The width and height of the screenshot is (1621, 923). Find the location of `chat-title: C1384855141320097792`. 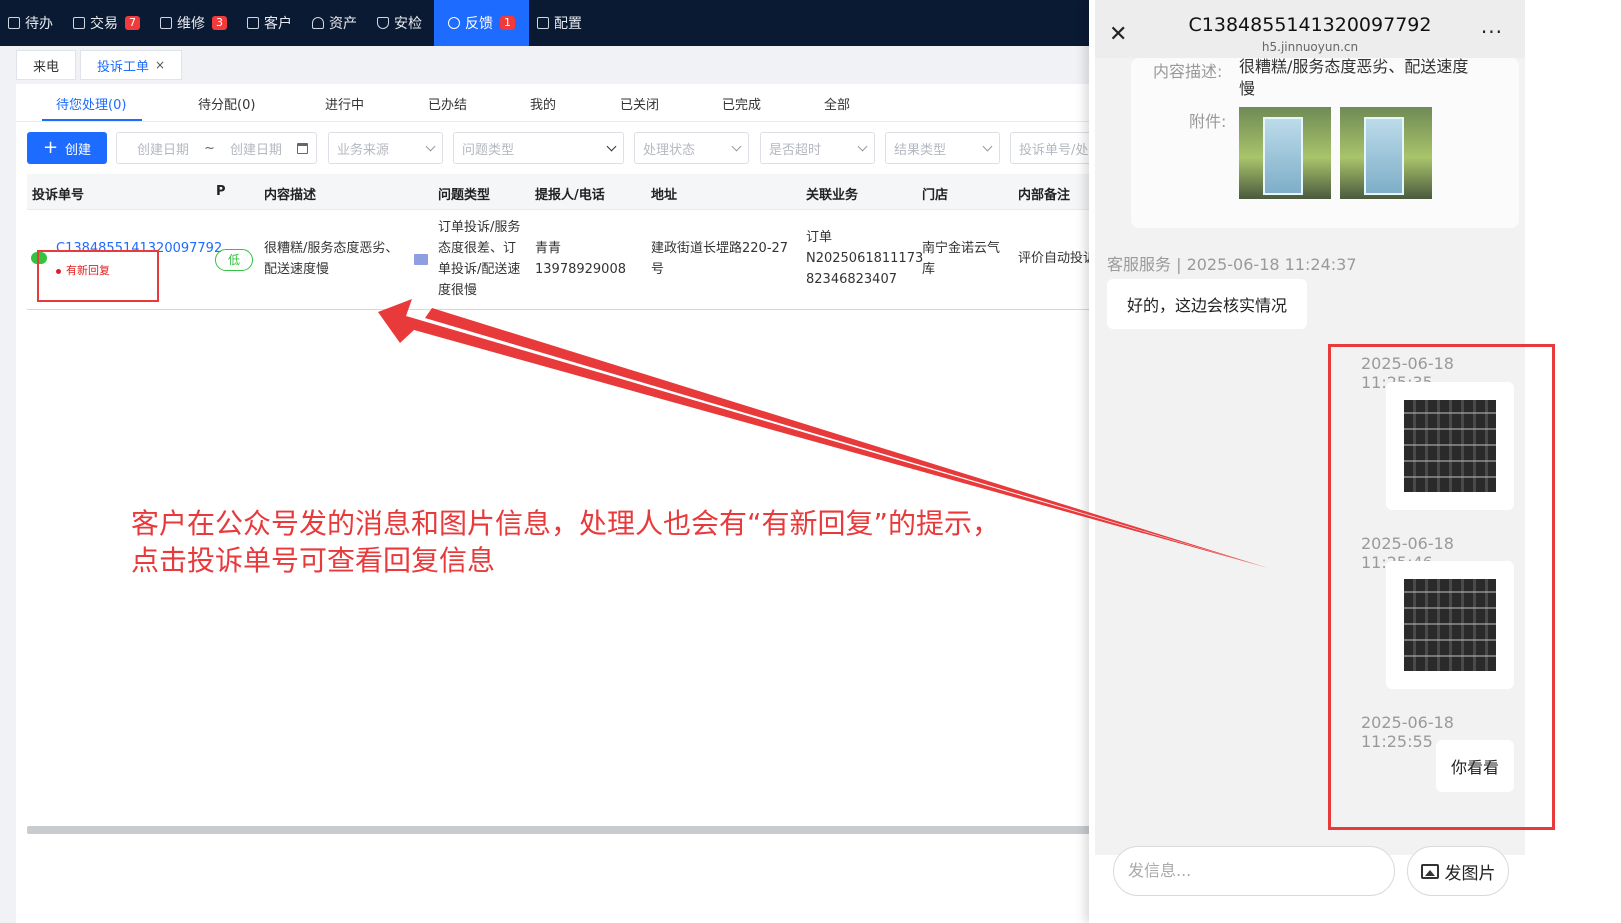

chat-title: C1384855141320097792 is located at coordinates (1310, 25).